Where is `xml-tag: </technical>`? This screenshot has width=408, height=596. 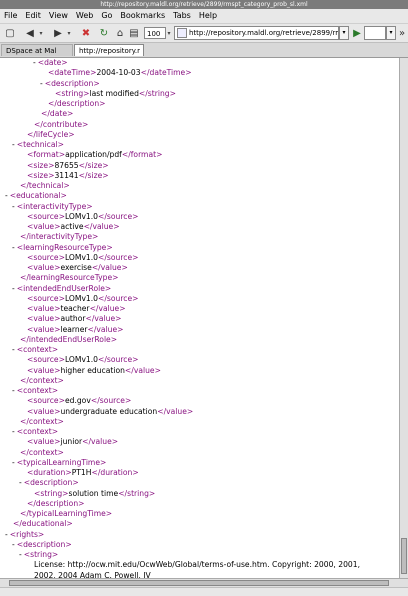
xml-tag: </technical> is located at coordinates (45, 185).